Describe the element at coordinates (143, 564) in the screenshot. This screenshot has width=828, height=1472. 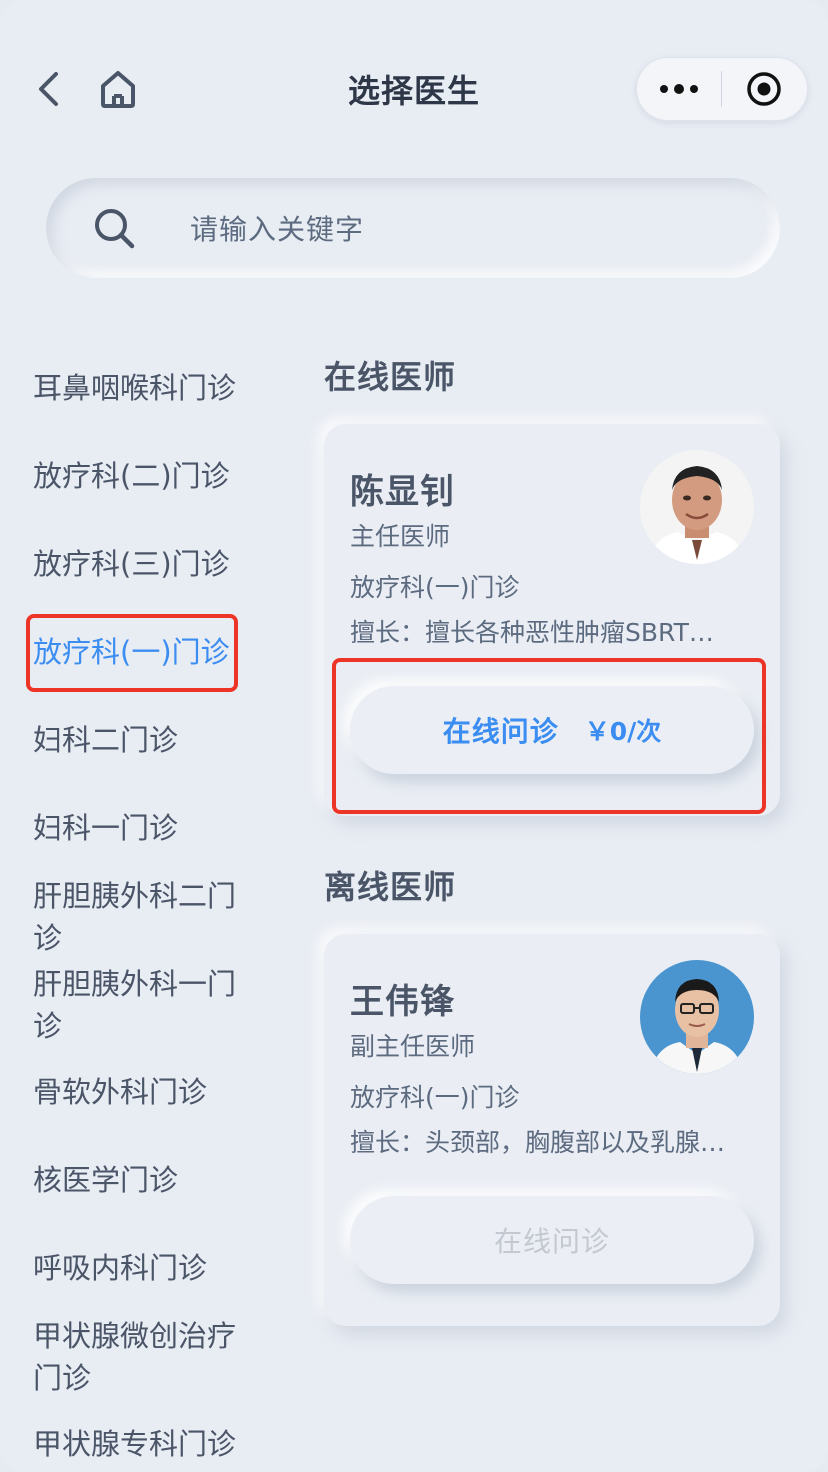
I see `dept-item: 放疗科(三)门诊` at that location.